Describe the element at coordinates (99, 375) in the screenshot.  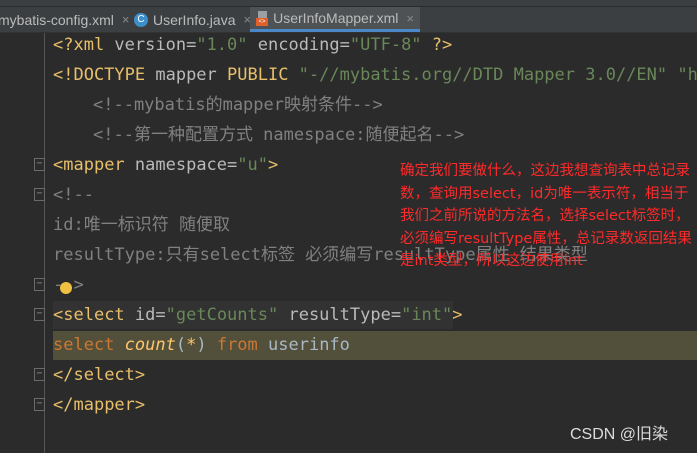
I see `code-line-12: </select>` at that location.